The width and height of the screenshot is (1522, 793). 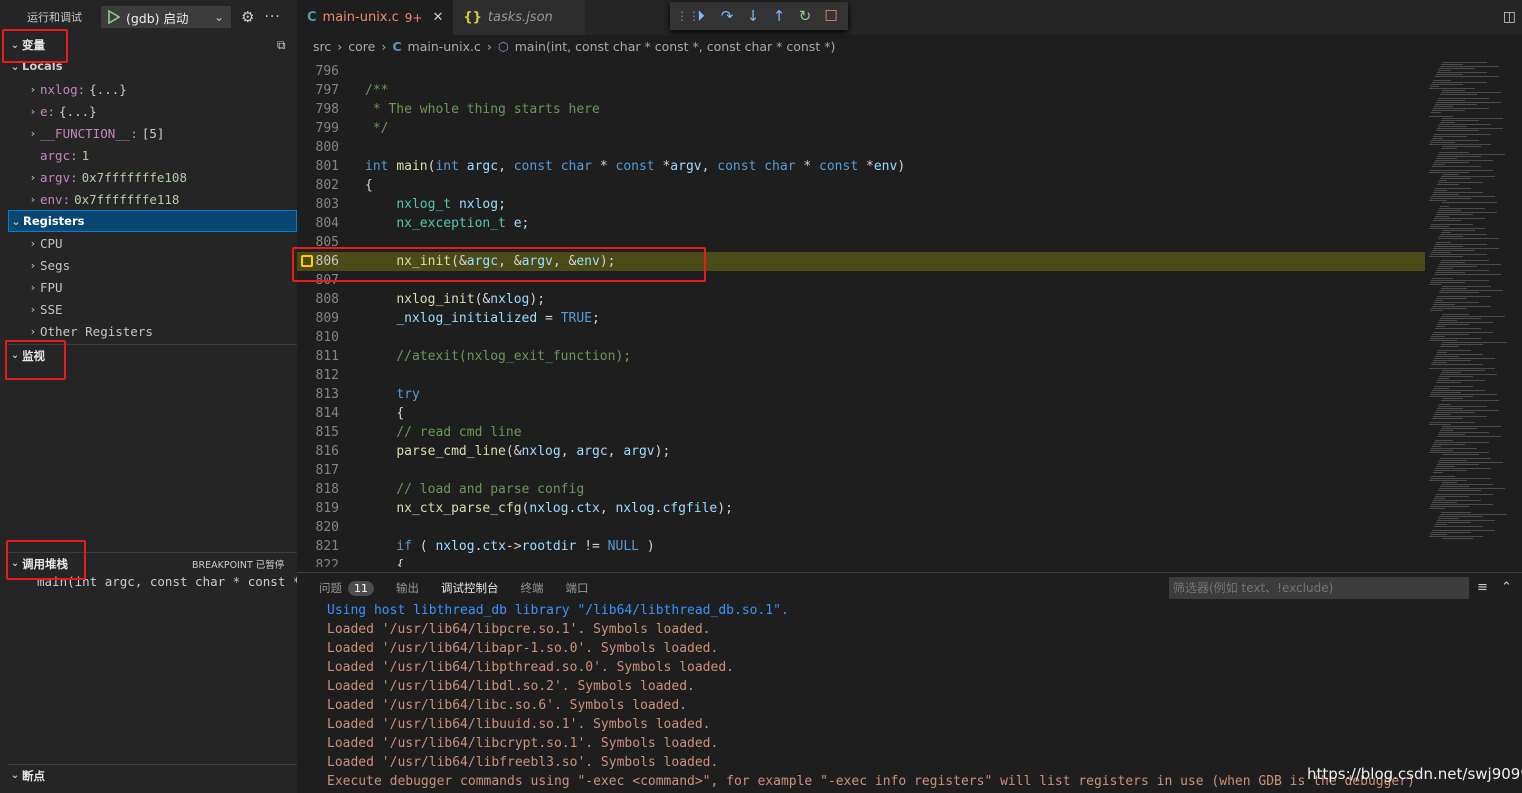 What do you see at coordinates (499, 264) in the screenshot?
I see `annotation-box-current-line` at bounding box center [499, 264].